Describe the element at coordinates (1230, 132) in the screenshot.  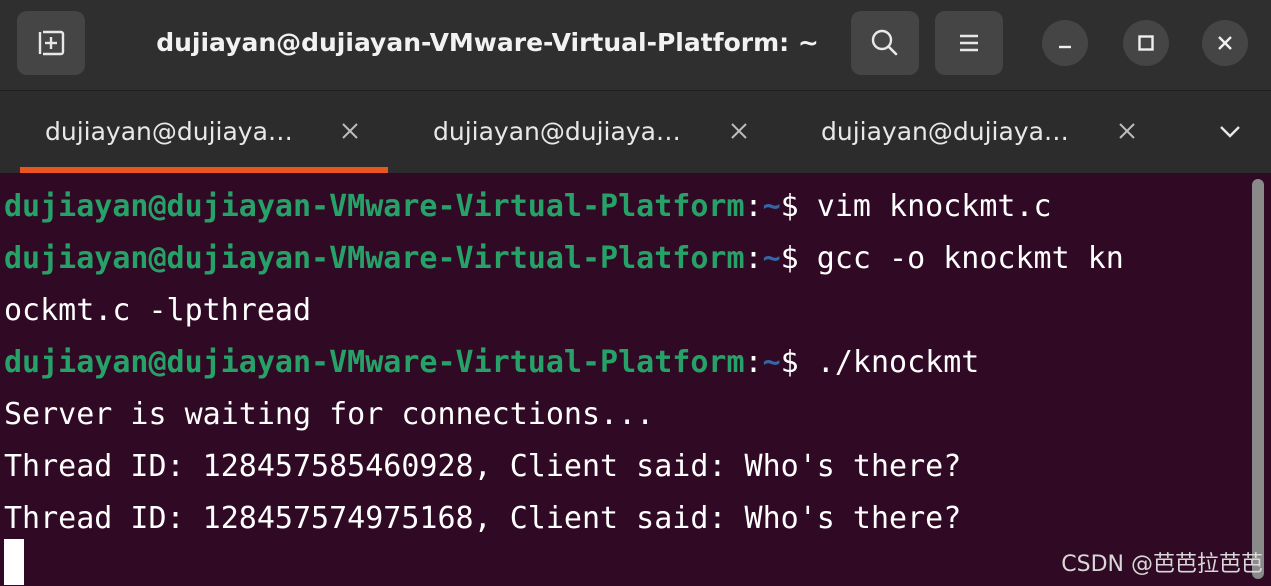
I see `chevron-down-icon` at that location.